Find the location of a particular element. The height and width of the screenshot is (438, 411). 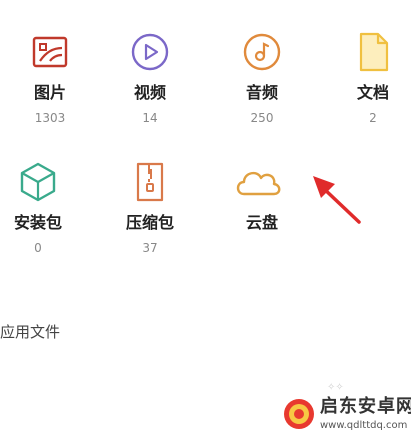

watermark-url: www.qdlttdq.com is located at coordinates (364, 425).